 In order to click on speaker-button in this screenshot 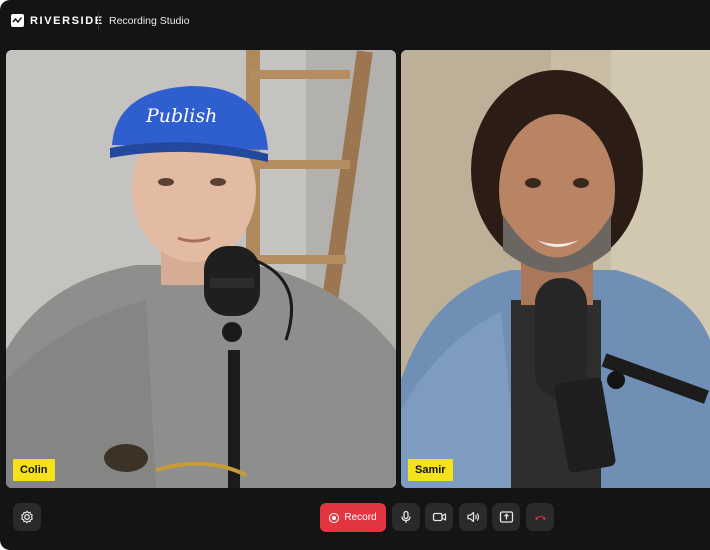, I will do `click(473, 517)`.